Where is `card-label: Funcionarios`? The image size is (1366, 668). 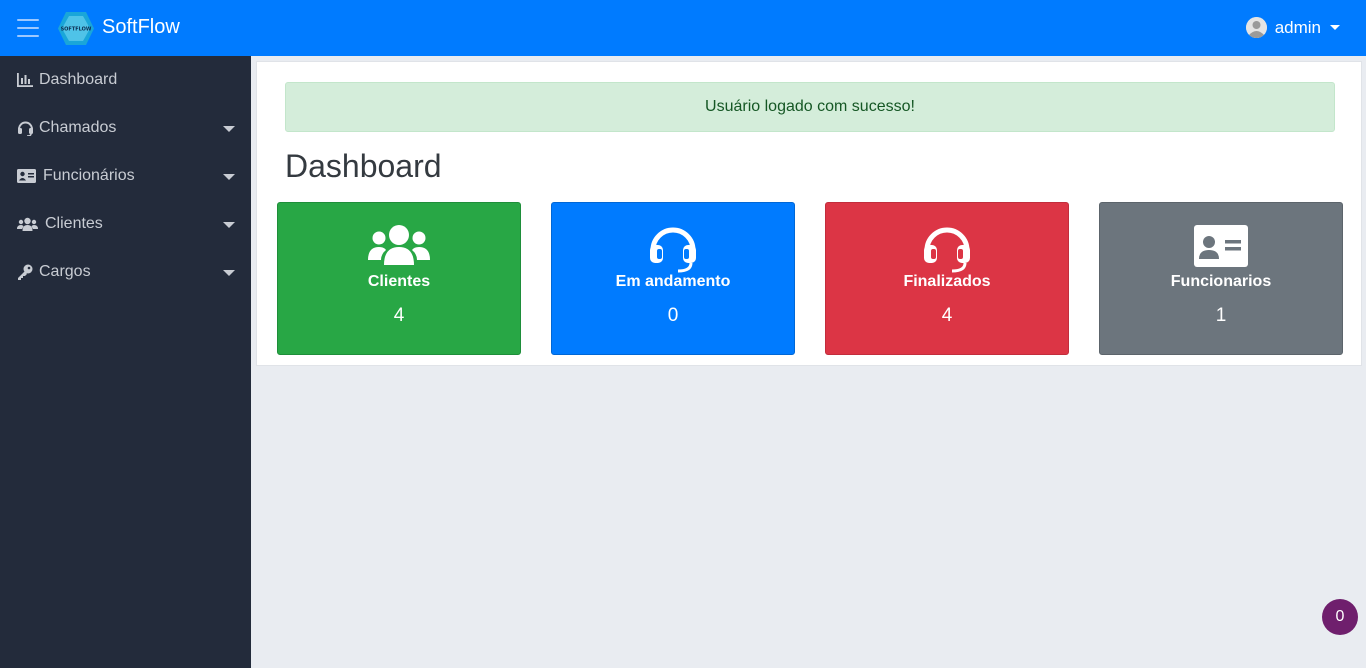
card-label: Funcionarios is located at coordinates (1221, 281).